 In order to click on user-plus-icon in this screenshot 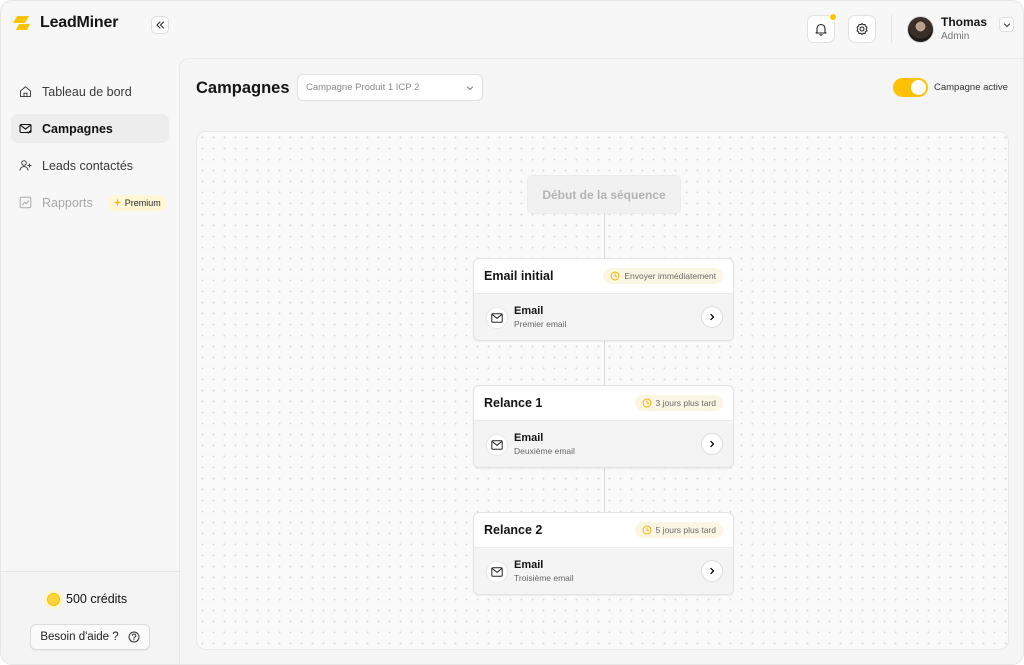, I will do `click(25, 165)`.